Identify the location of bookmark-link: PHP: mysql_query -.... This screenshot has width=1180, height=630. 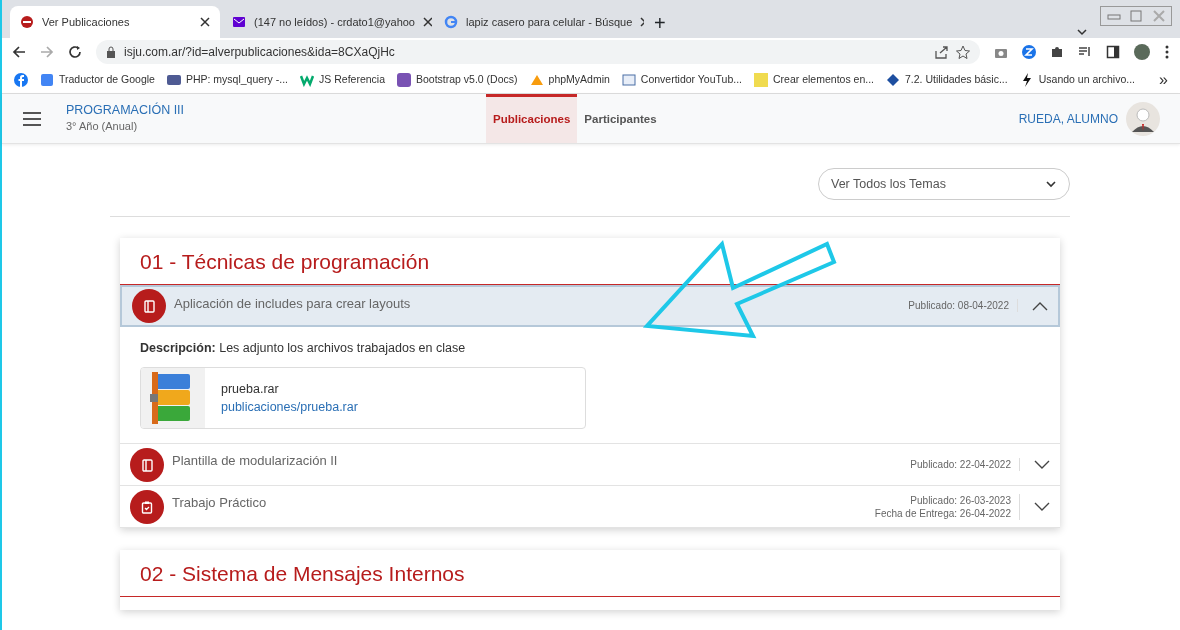
(227, 79).